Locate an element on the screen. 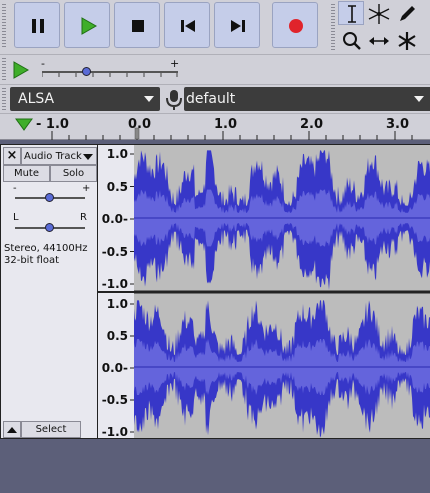 Image resolution: width=430 pixels, height=493 pixels. track-name: Audio Track is located at coordinates (53, 156).